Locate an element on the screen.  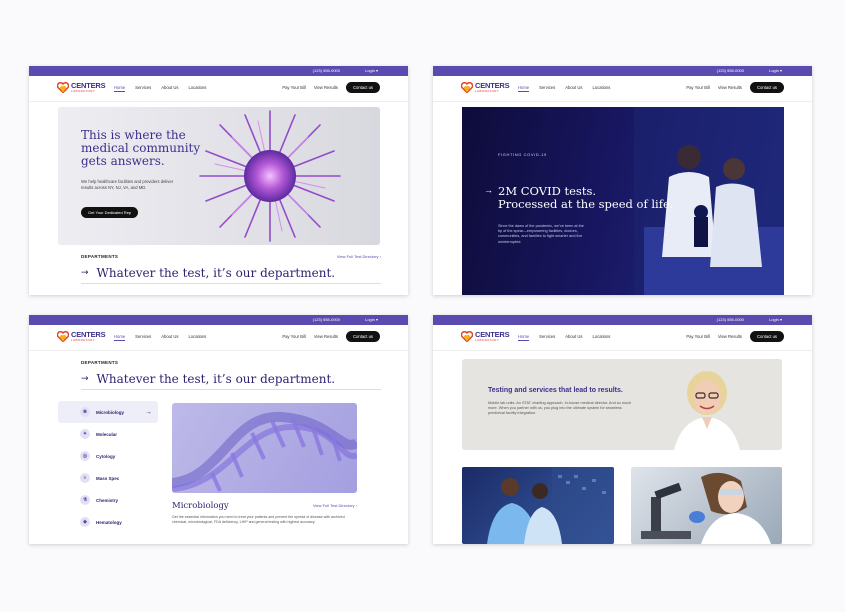
covid-kicker: FIGHTING COVID-19 is located at coordinates (522, 154).